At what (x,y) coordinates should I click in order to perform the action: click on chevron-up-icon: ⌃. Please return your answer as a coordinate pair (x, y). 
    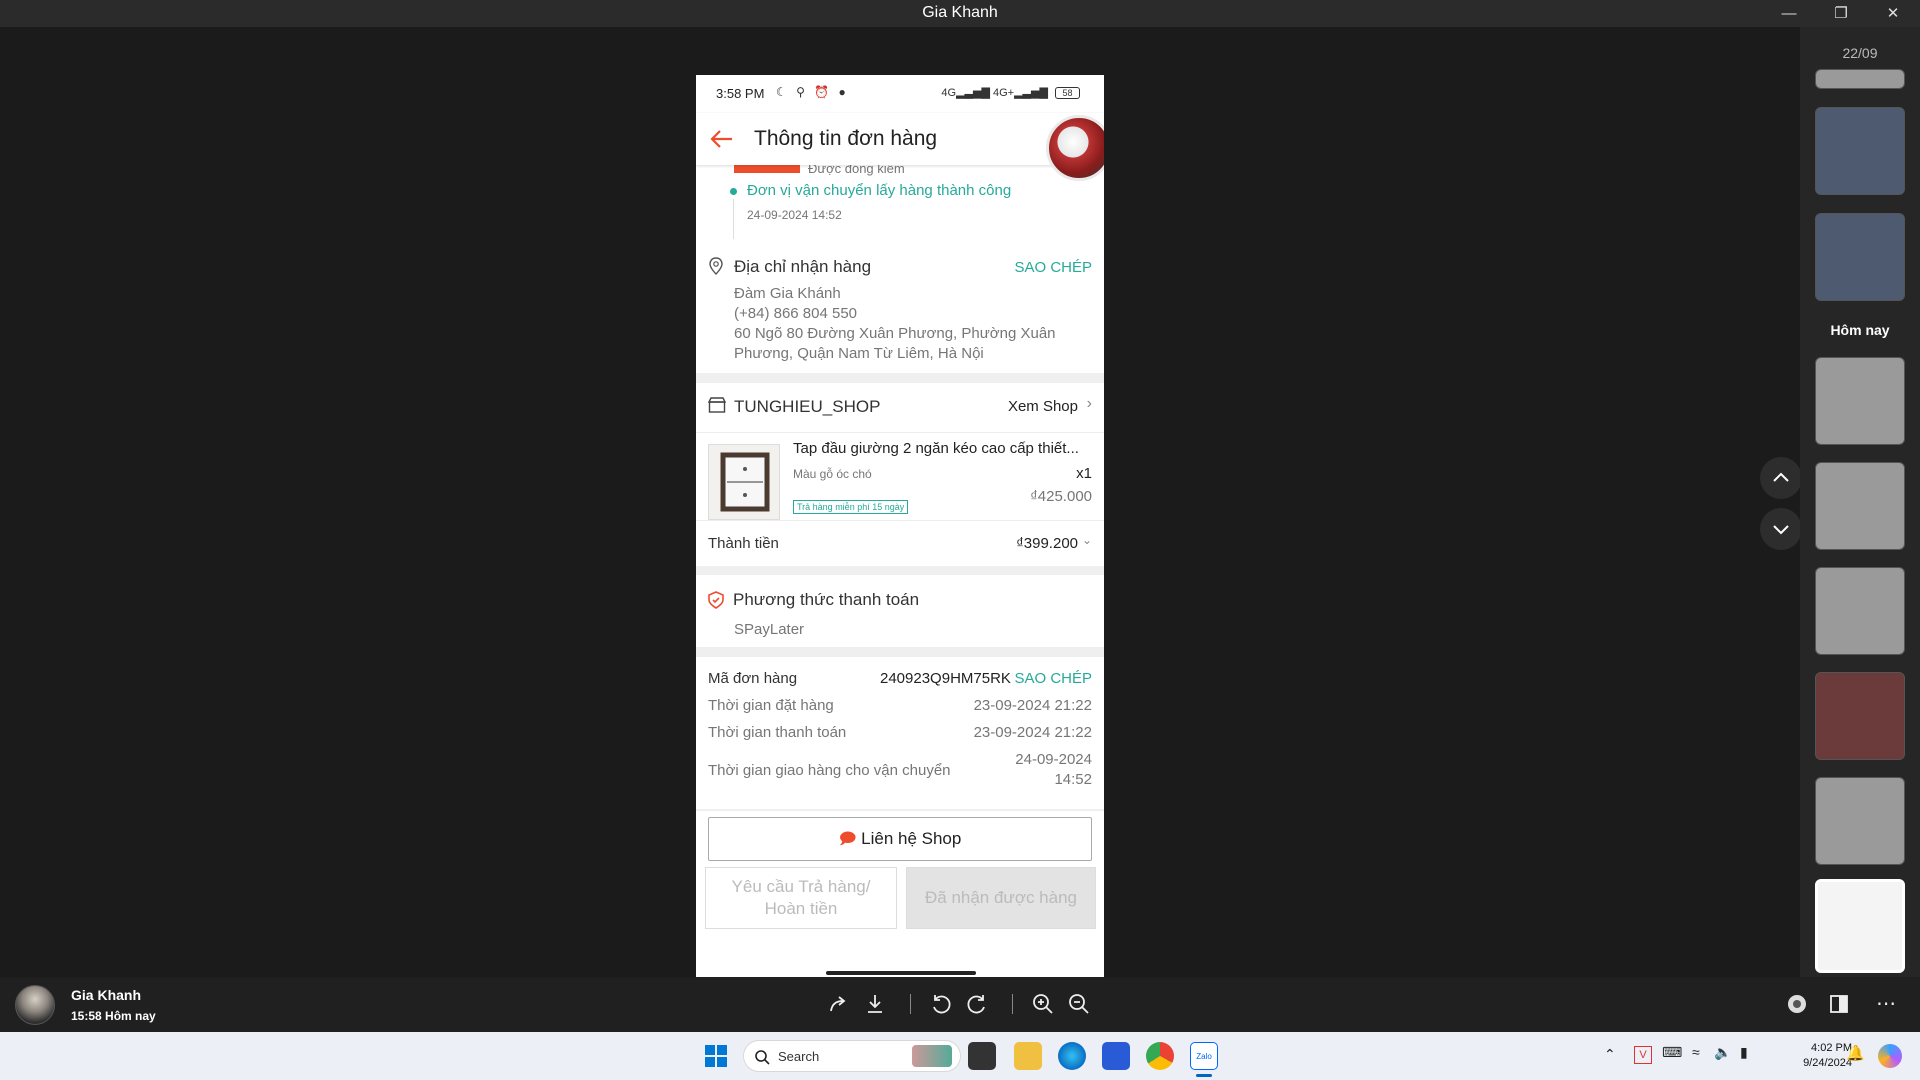
    Looking at the image, I should click on (1610, 1054).